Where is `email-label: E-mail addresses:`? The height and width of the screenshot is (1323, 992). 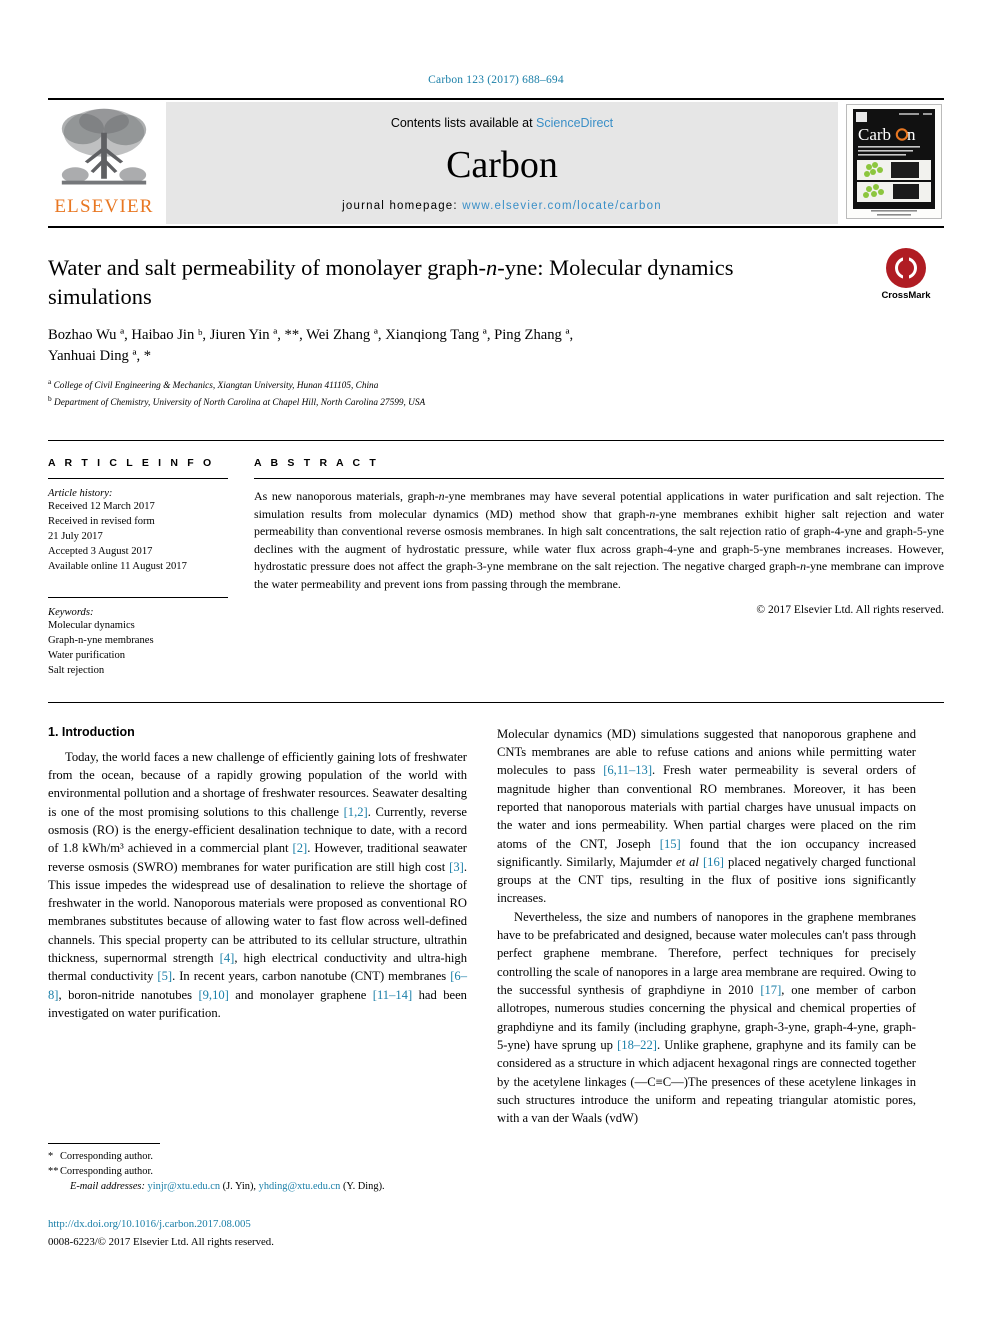
email-label: E-mail addresses: is located at coordinates (107, 1187).